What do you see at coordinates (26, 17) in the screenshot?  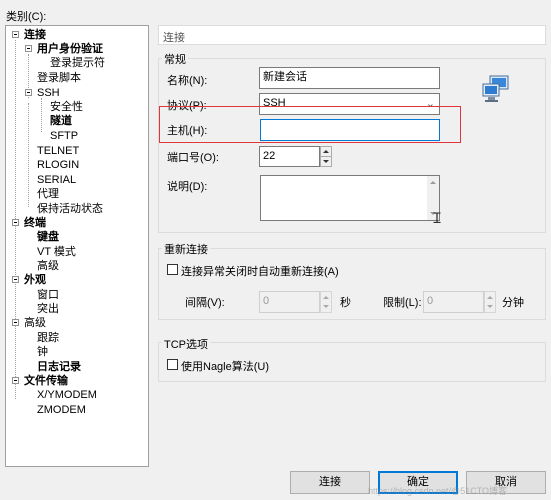 I see `category-label: 类别(C):` at bounding box center [26, 17].